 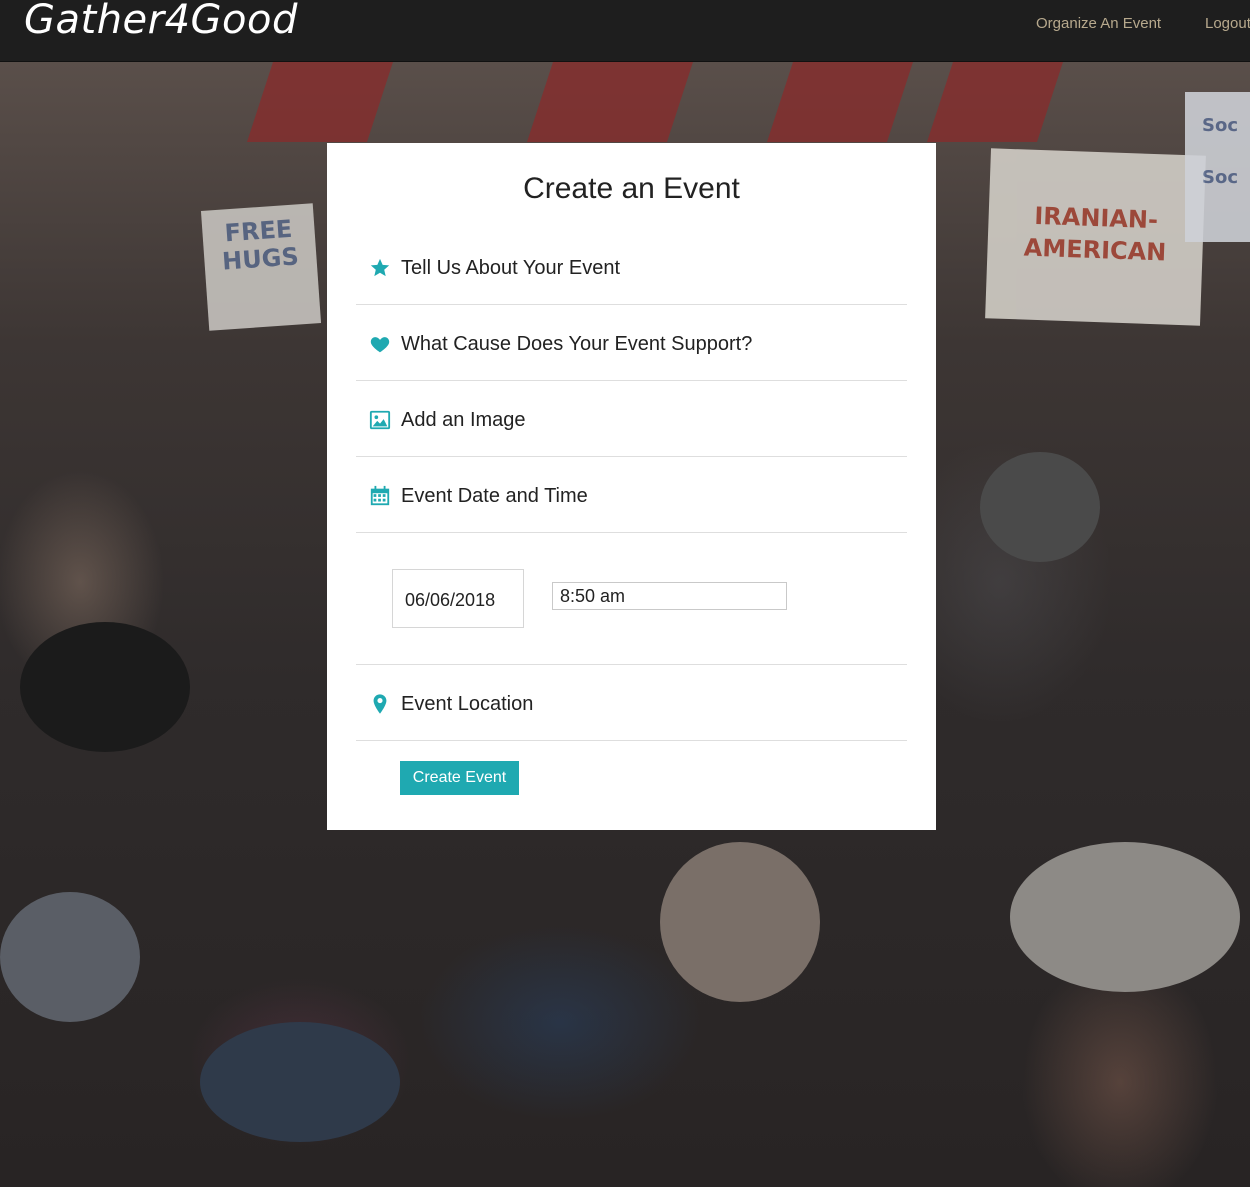 What do you see at coordinates (631, 188) in the screenshot?
I see `page-title: Create an Event` at bounding box center [631, 188].